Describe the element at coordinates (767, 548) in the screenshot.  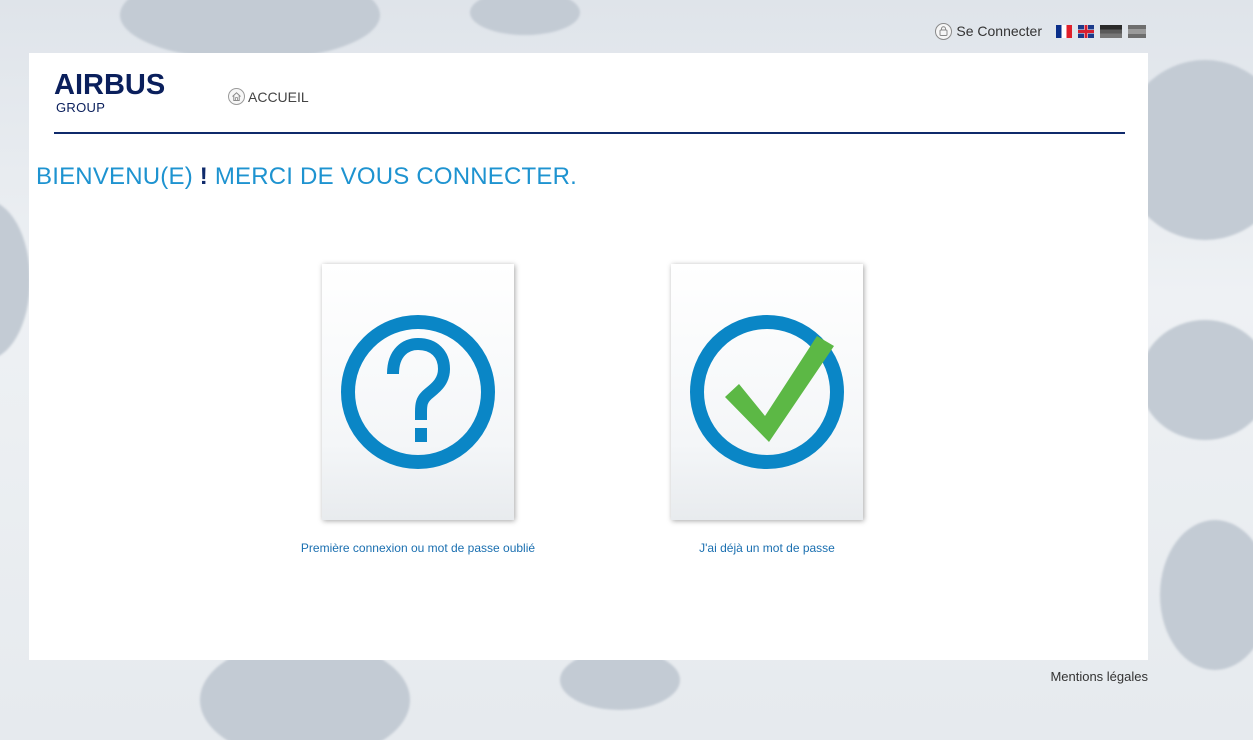
I see `existing-password-label: J'ai déjà un mot de passe` at that location.